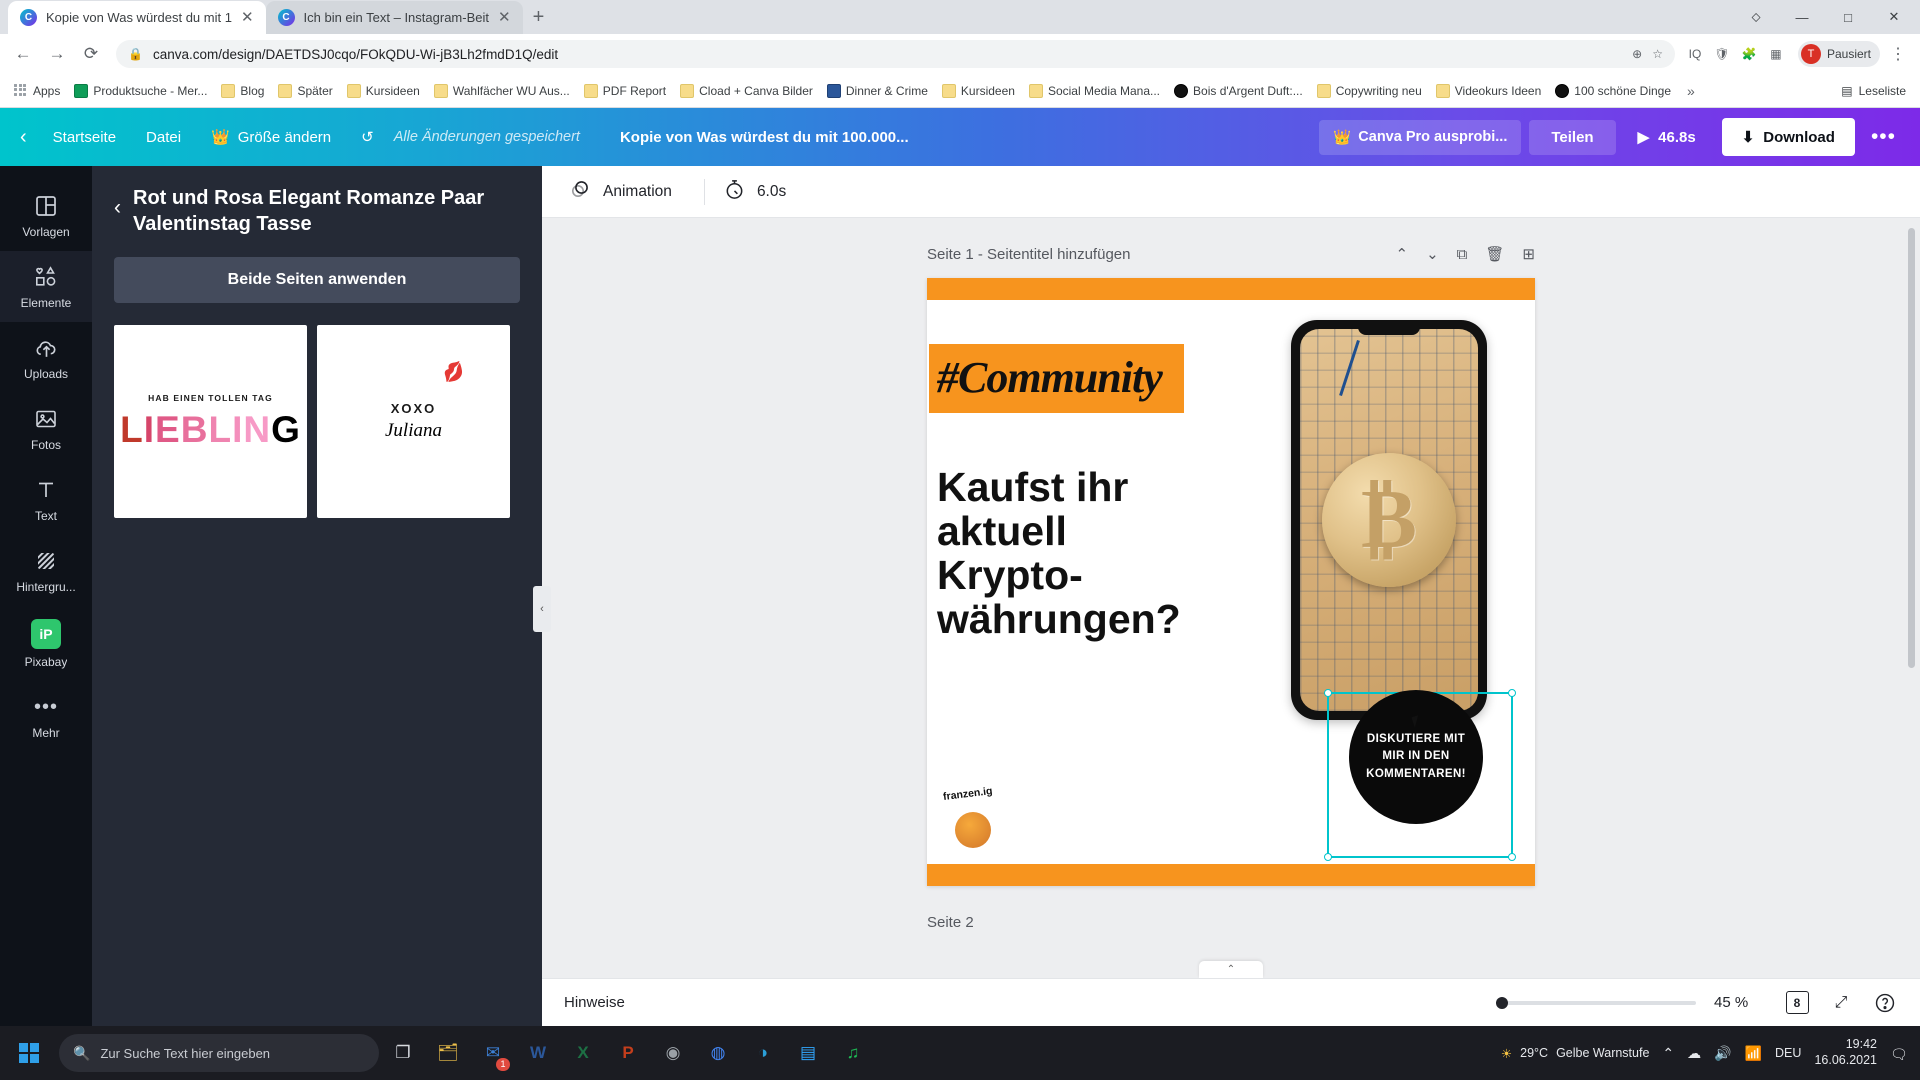 The width and height of the screenshot is (1920, 1080). I want to click on present-button: ▶ 46.8s, so click(1667, 137).